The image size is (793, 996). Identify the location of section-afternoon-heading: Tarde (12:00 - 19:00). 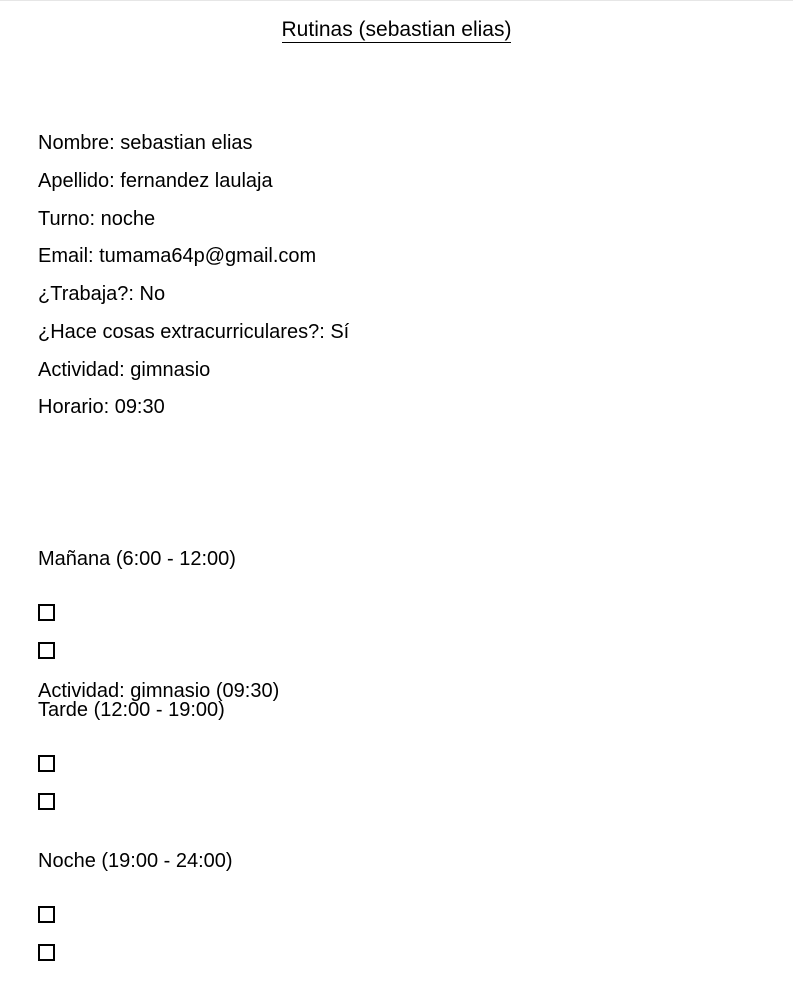
(131, 710).